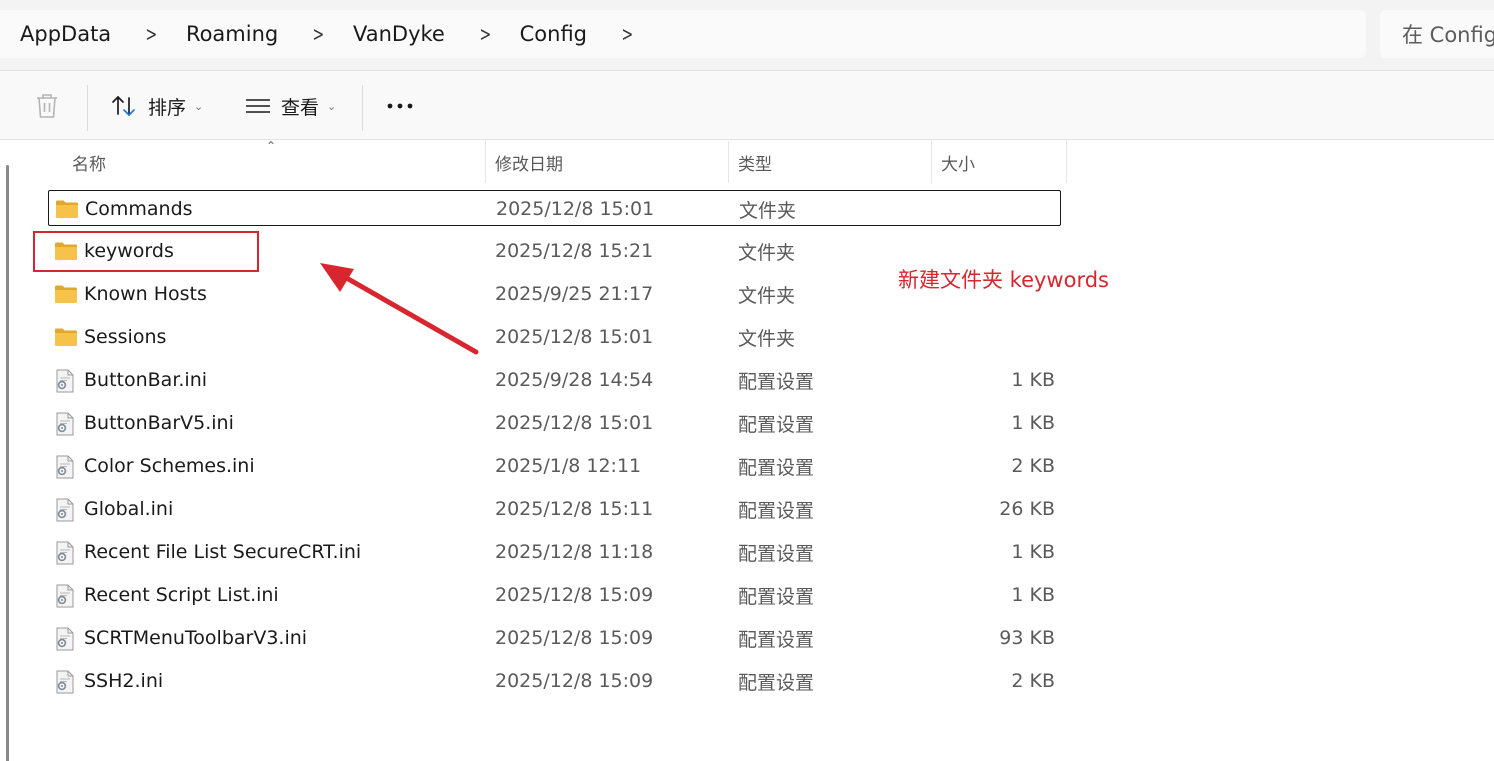 This screenshot has height=761, width=1494. What do you see at coordinates (258, 106) in the screenshot?
I see `list-view-icon` at bounding box center [258, 106].